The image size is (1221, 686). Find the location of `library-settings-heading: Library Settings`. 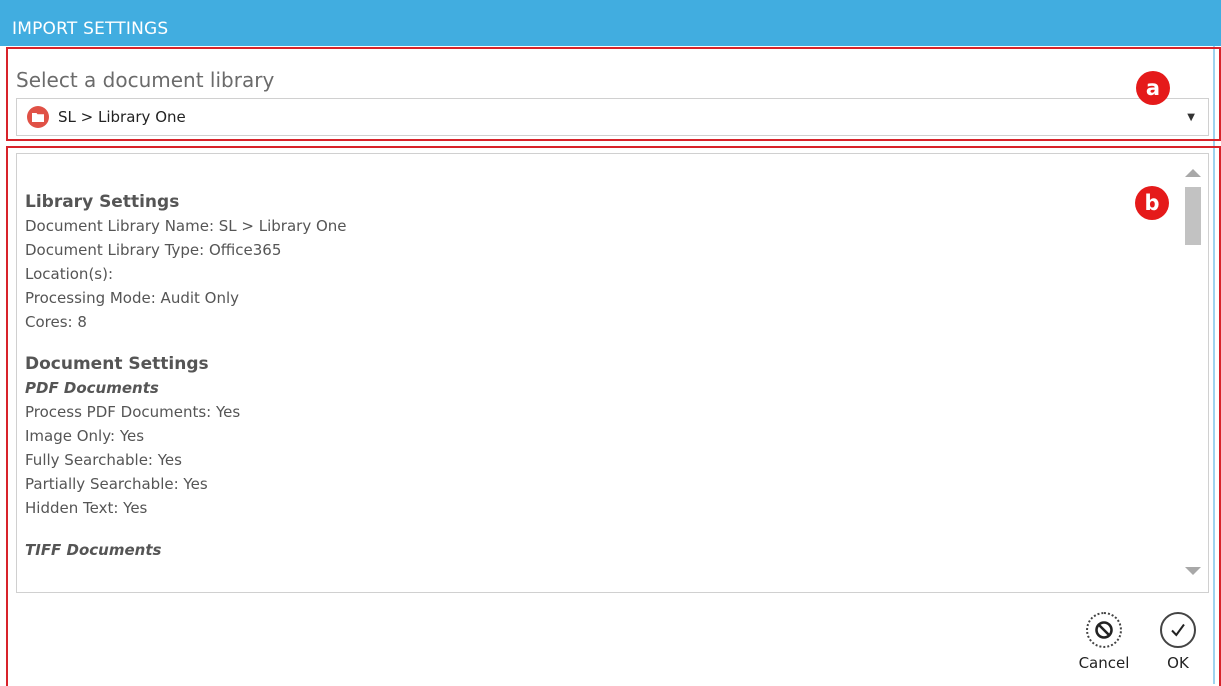

library-settings-heading: Library Settings is located at coordinates (102, 202).